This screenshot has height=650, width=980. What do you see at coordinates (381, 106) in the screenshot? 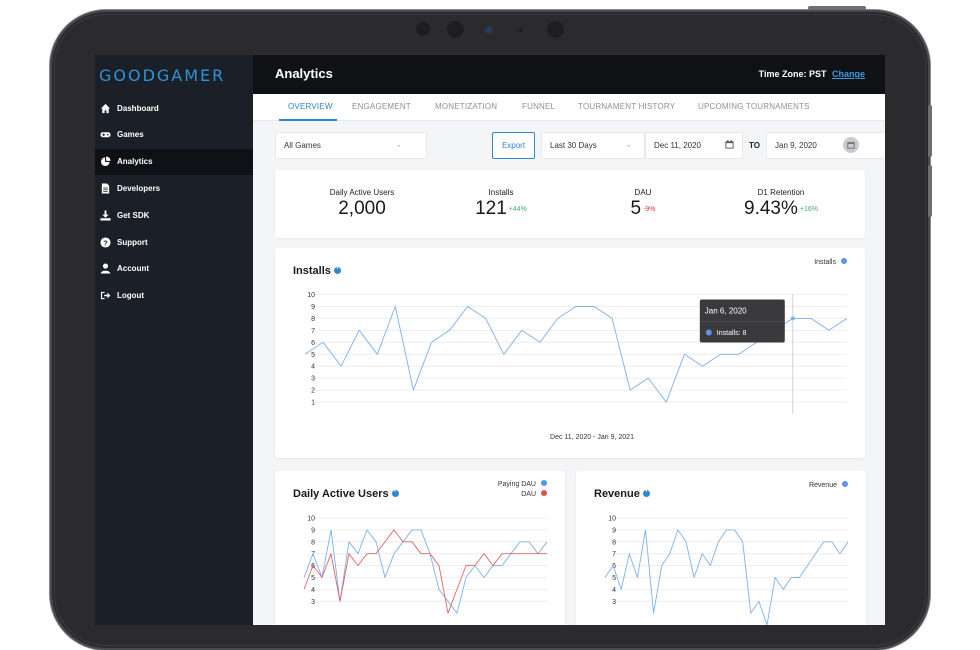
I see `tab-engagement: ENGAGEMENT` at bounding box center [381, 106].